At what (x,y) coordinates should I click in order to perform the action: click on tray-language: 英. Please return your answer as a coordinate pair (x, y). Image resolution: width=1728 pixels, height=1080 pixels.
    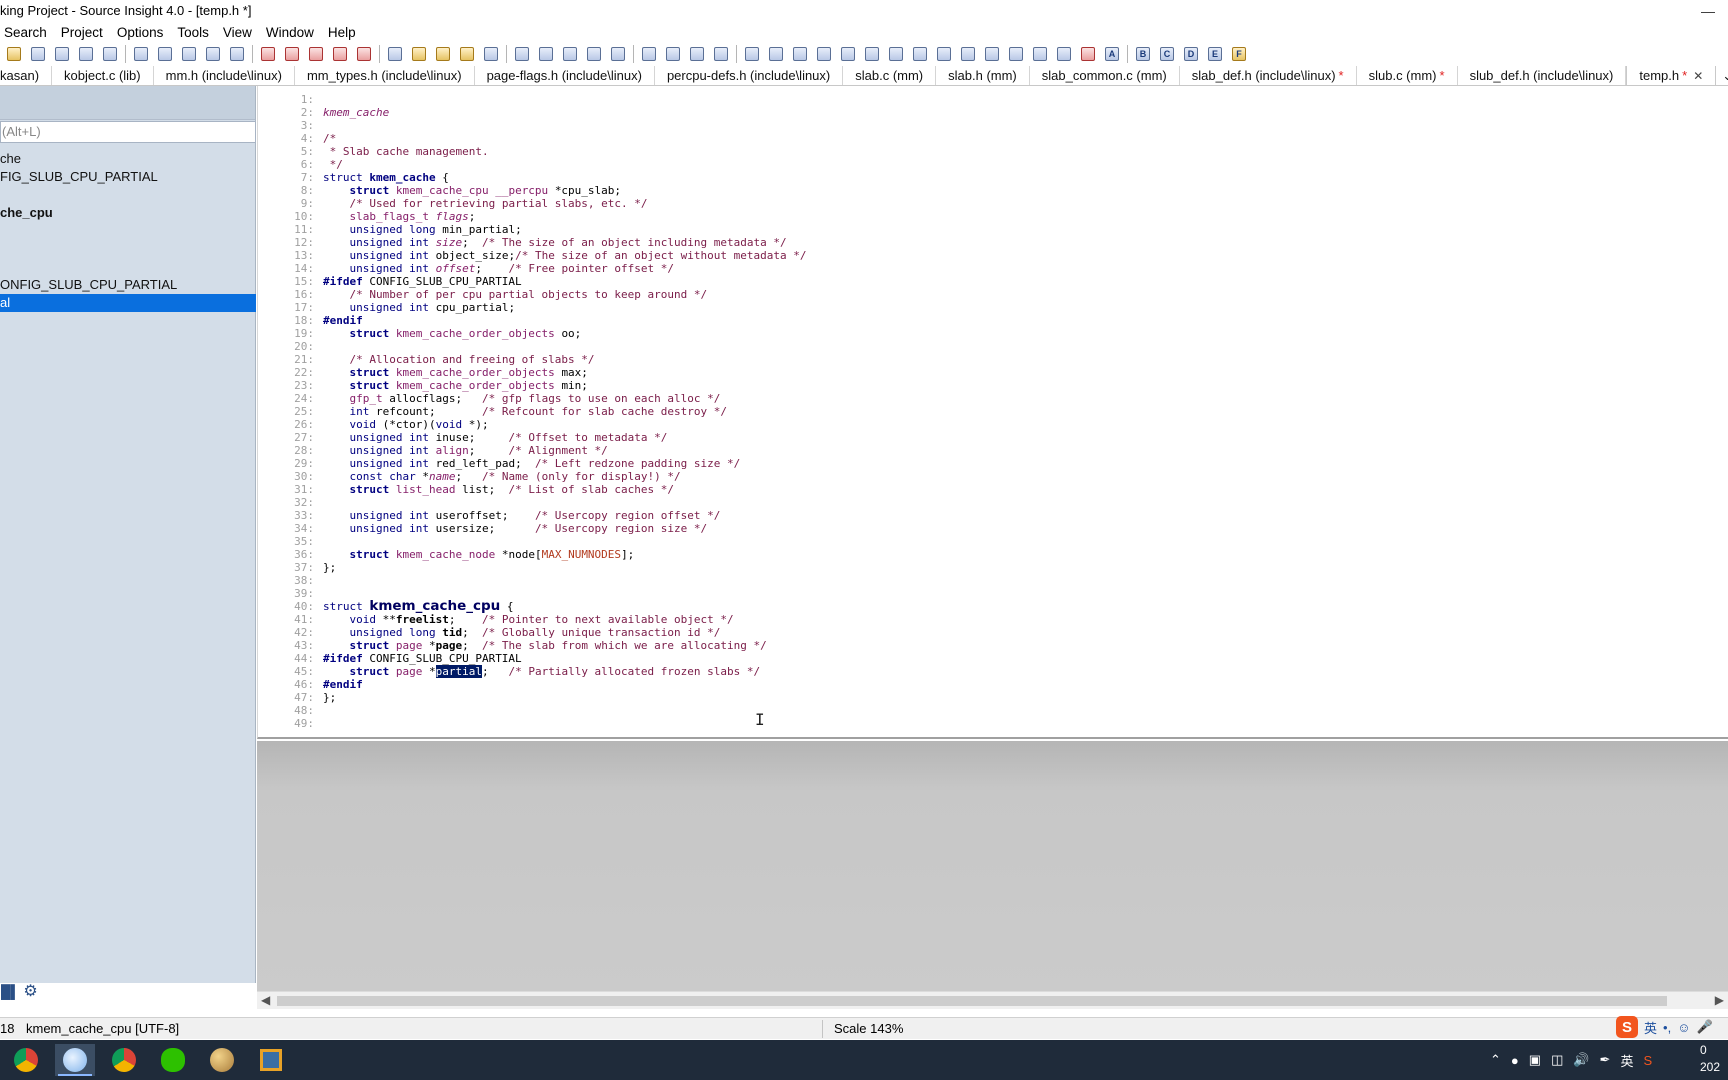
    Looking at the image, I should click on (1626, 1060).